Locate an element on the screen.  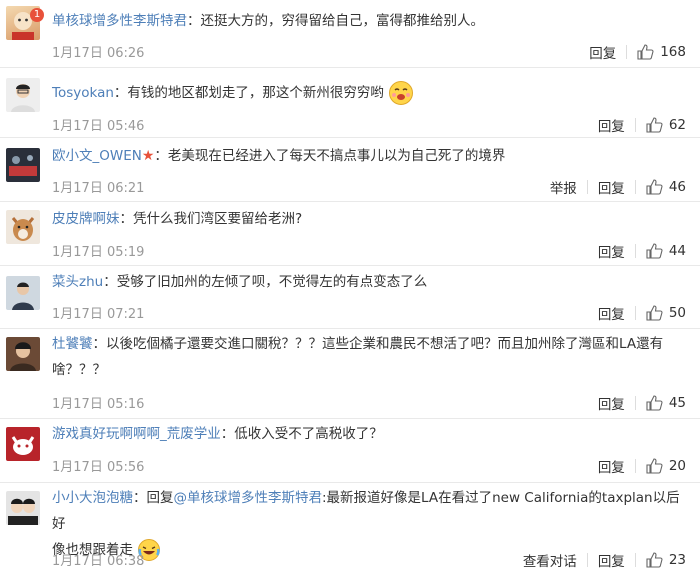
like-button: 20 is located at coordinates (666, 466).